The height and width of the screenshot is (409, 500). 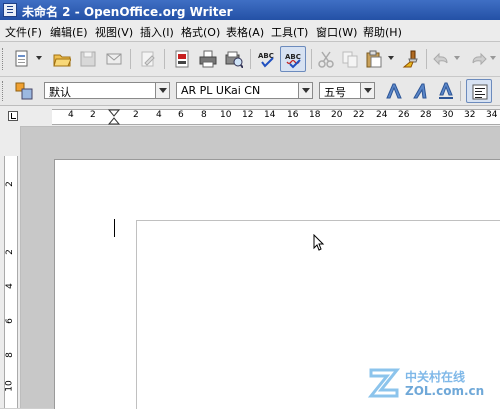 What do you see at coordinates (221, 90) in the screenshot?
I see `font-name-value: AR PL UKai CN` at bounding box center [221, 90].